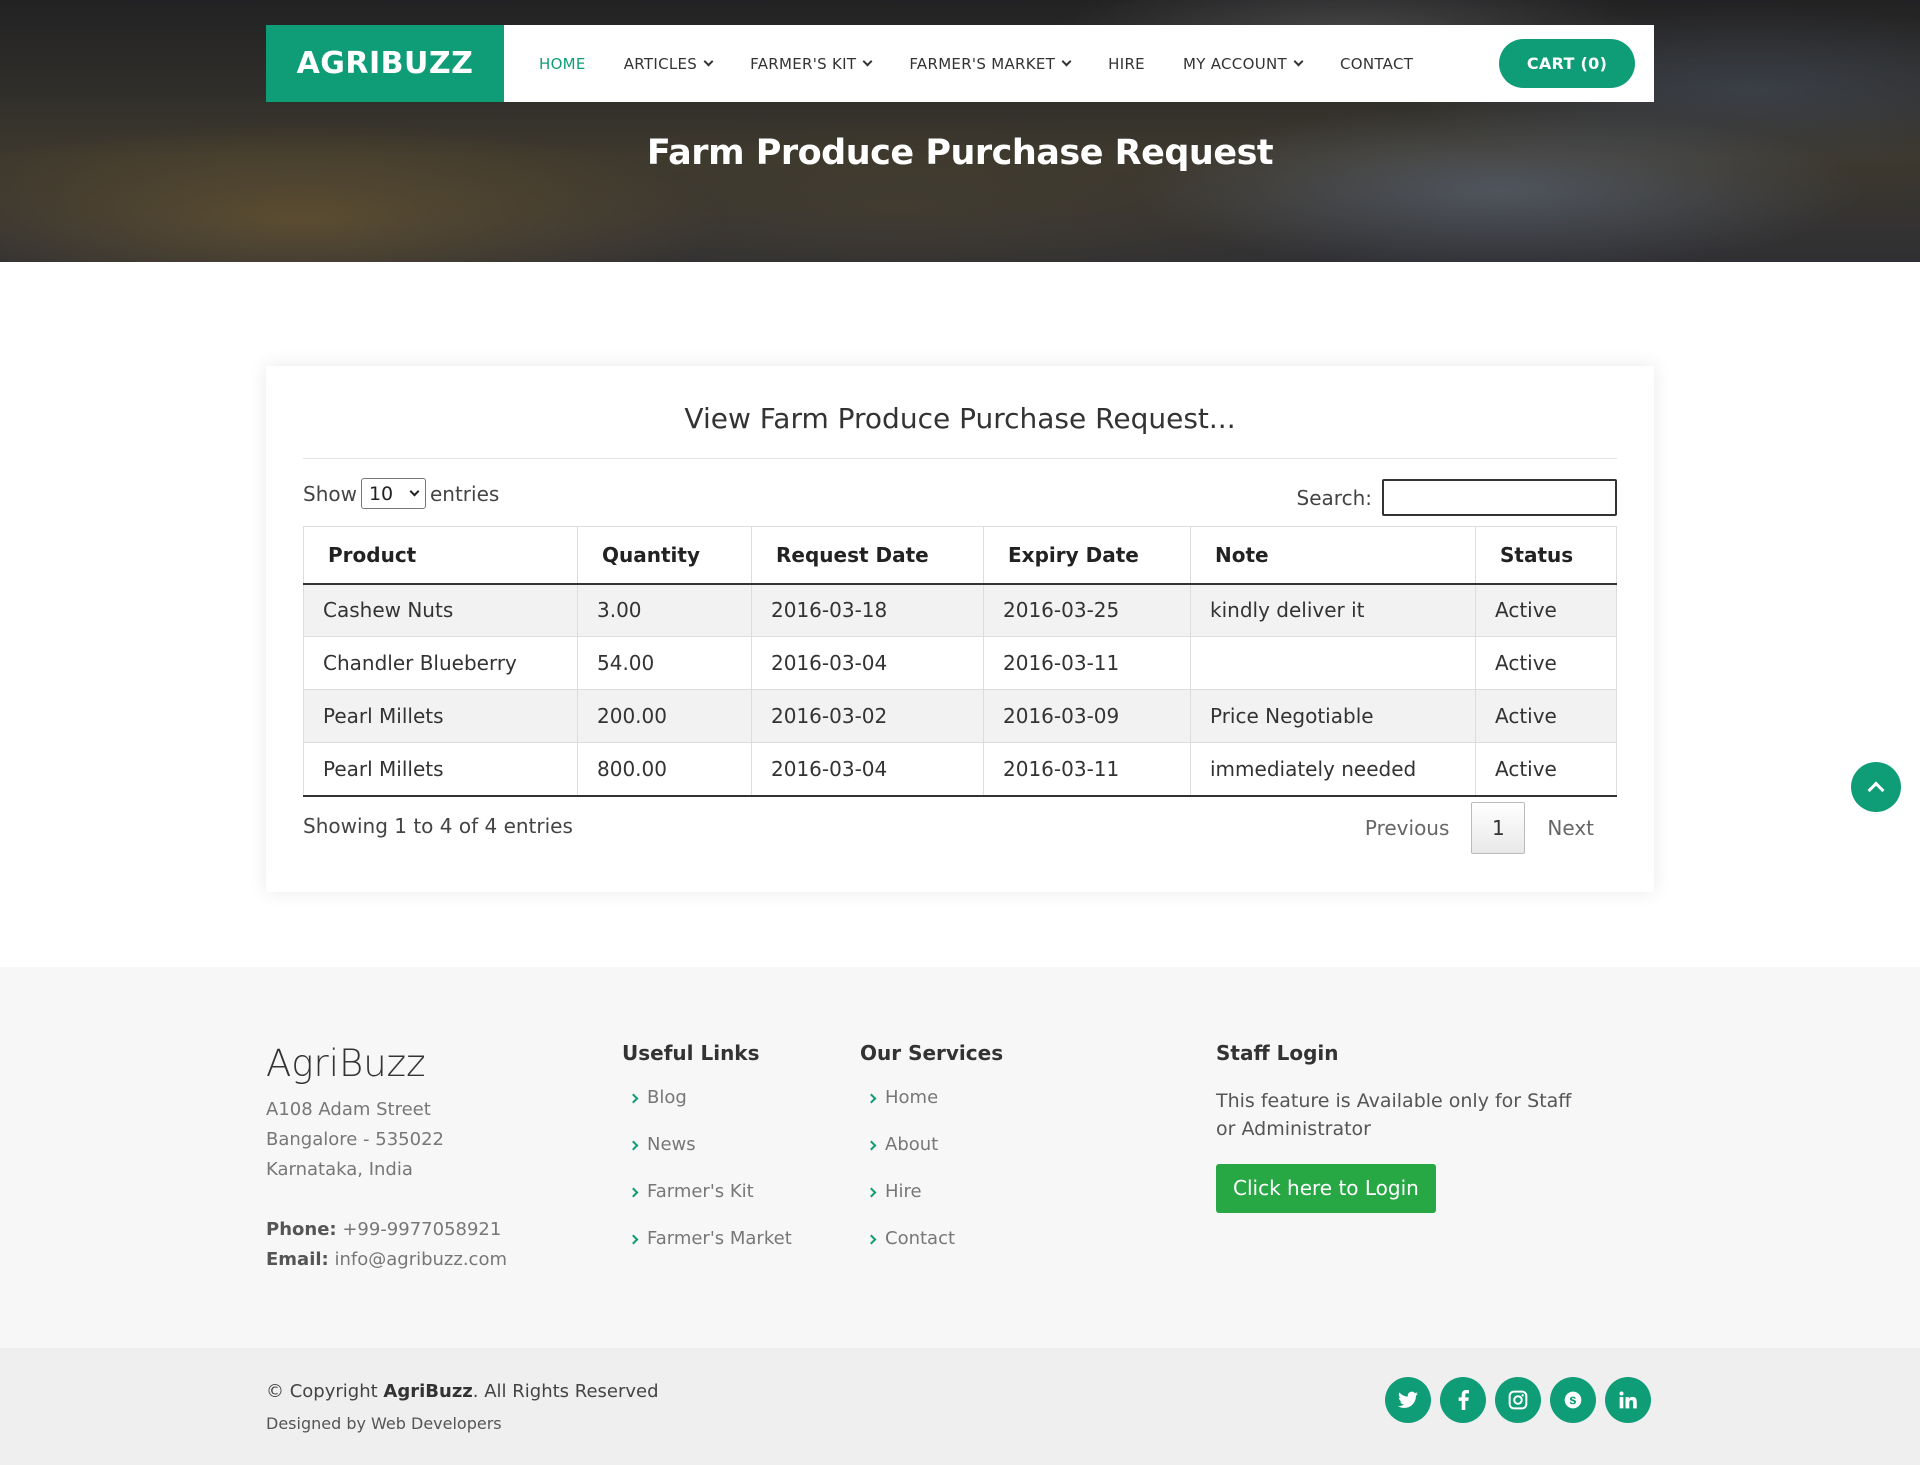 The height and width of the screenshot is (1465, 1920). I want to click on nav-item-home: HOME, so click(562, 63).